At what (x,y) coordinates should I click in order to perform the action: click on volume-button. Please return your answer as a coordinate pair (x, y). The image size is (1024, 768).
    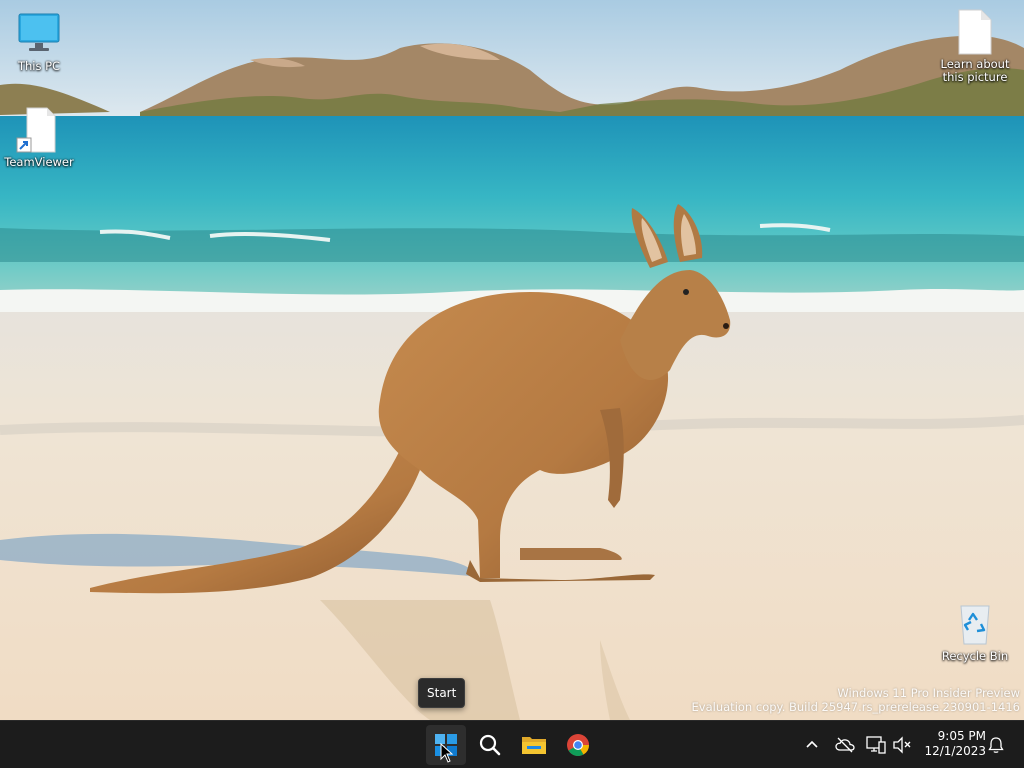
    Looking at the image, I should click on (902, 745).